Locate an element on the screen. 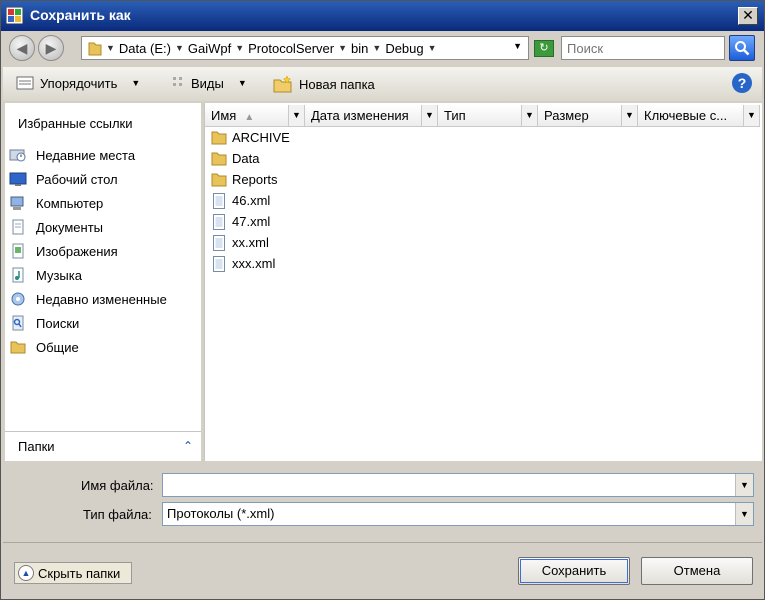 The height and width of the screenshot is (600, 765). sidebar-item-label: Рабочий стол is located at coordinates (77, 179).